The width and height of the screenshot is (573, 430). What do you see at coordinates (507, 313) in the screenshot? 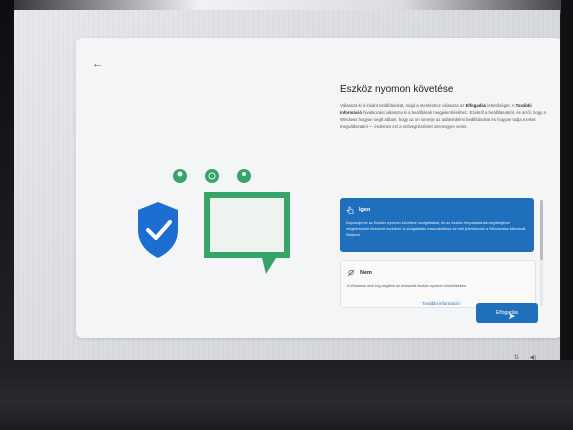
I see `accept-button: Elfogadás` at bounding box center [507, 313].